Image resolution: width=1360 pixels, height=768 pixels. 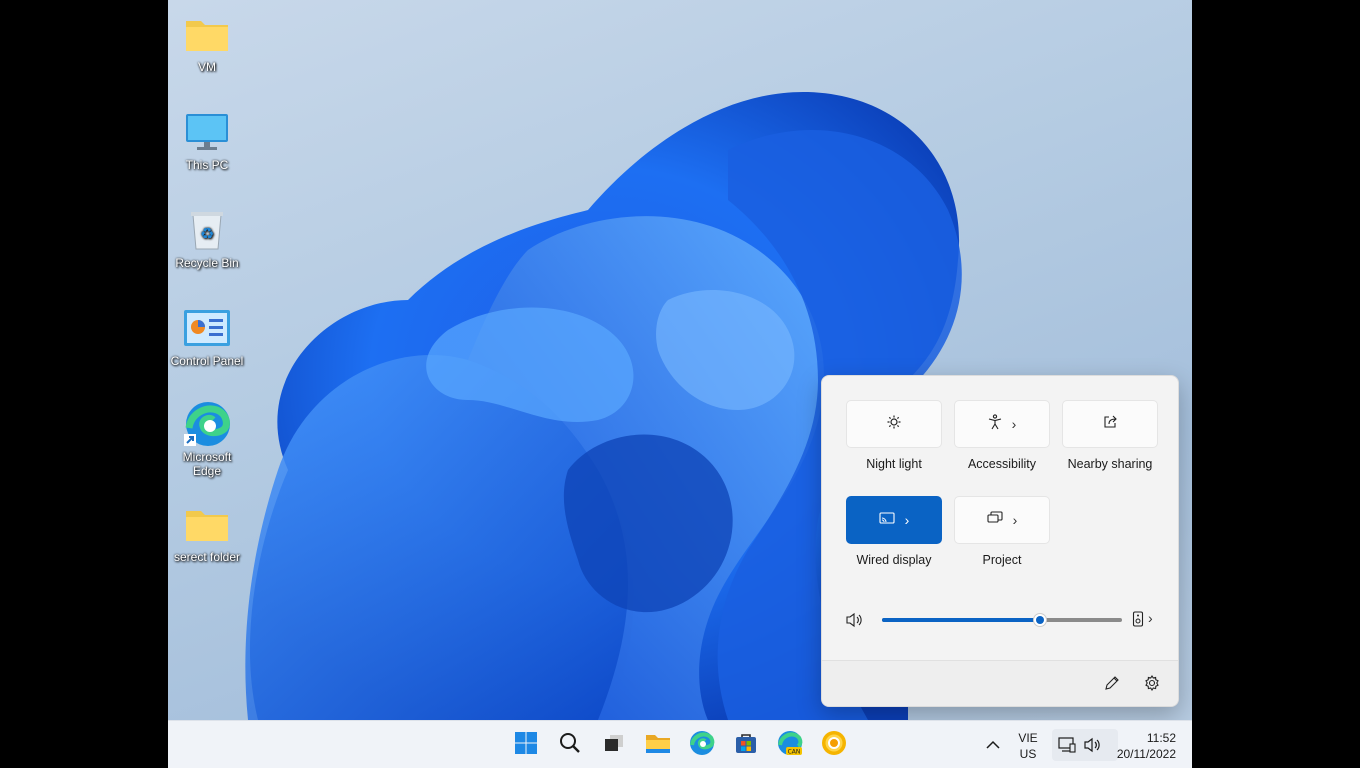 I want to click on night-light-label: Night light, so click(x=894, y=464).